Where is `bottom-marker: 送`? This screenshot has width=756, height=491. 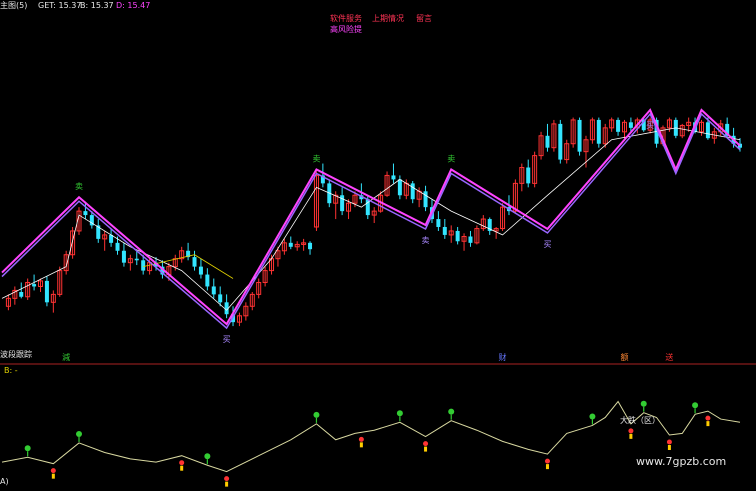
bottom-marker: 送 is located at coordinates (669, 357).